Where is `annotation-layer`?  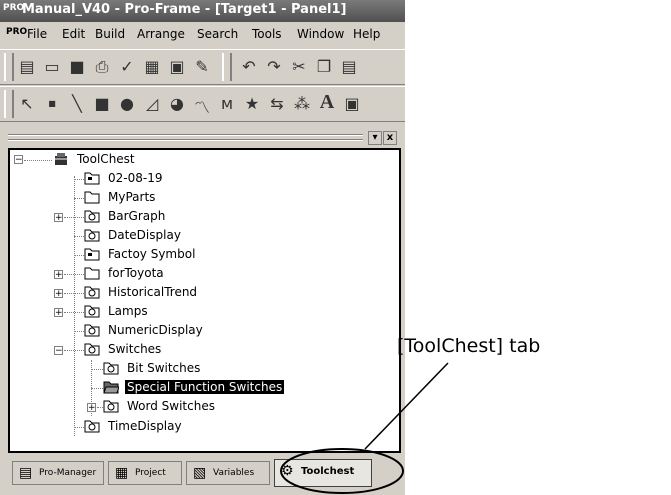
annotation-layer is located at coordinates (364, 428).